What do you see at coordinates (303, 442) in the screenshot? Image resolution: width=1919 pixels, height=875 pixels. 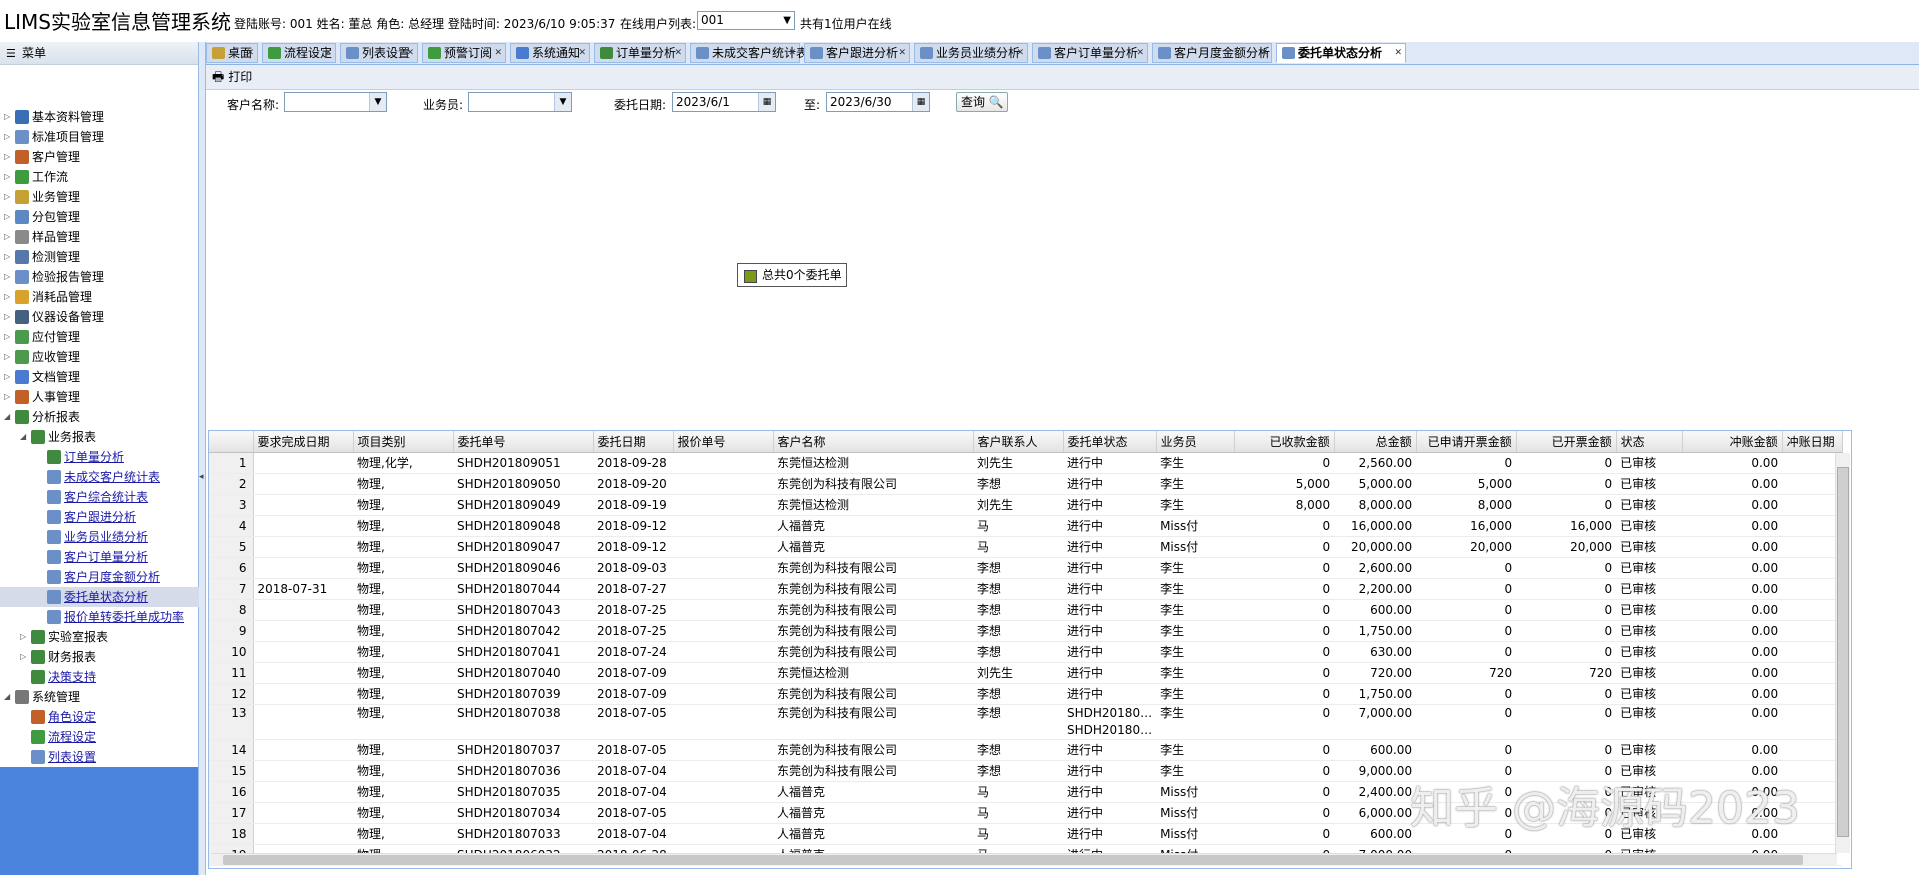 I see `column-header: 要求完成日期` at bounding box center [303, 442].